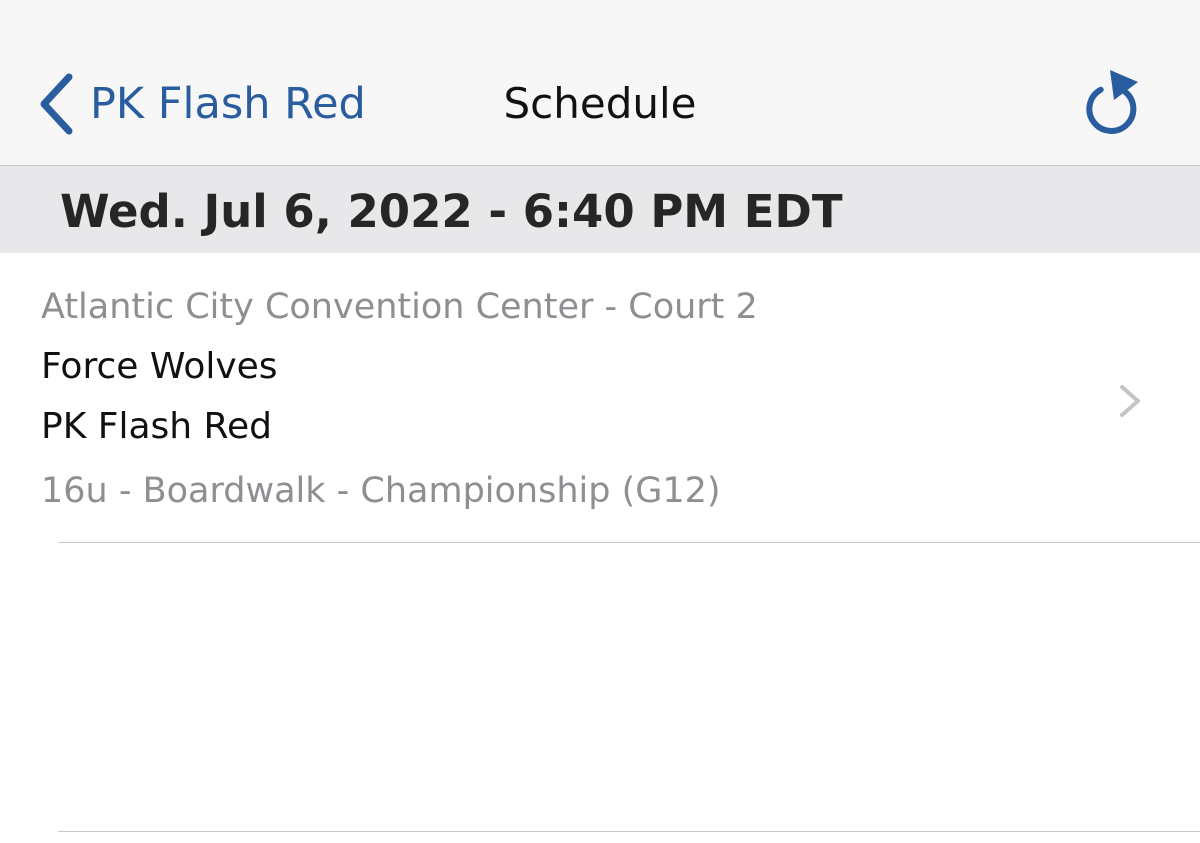  I want to click on page-title: Schedule, so click(600, 103).